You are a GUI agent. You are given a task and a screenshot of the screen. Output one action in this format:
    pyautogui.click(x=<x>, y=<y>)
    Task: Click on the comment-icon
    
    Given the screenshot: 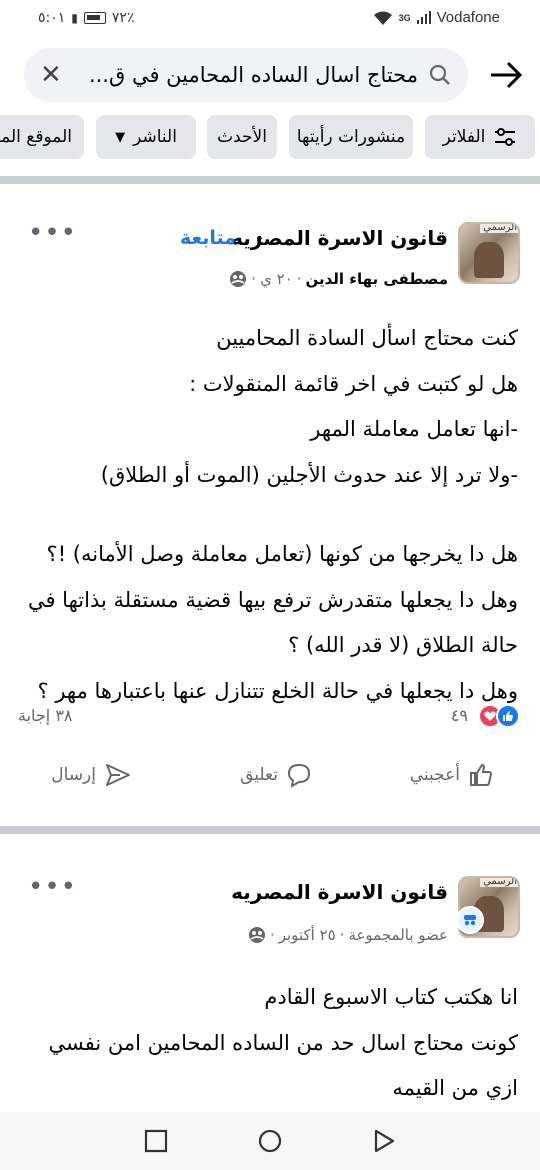 What is the action you would take?
    pyautogui.click(x=299, y=775)
    